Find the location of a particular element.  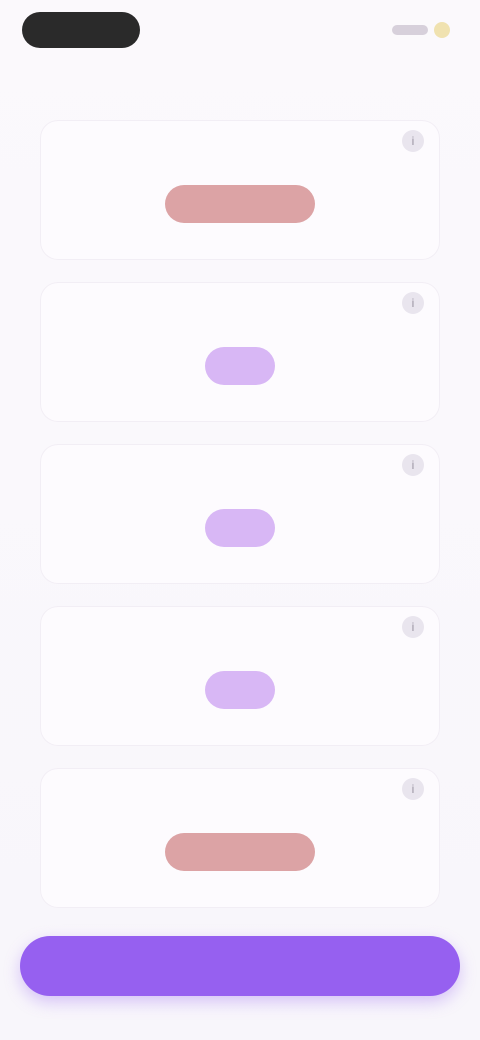

signal-icon is located at coordinates (410, 30).